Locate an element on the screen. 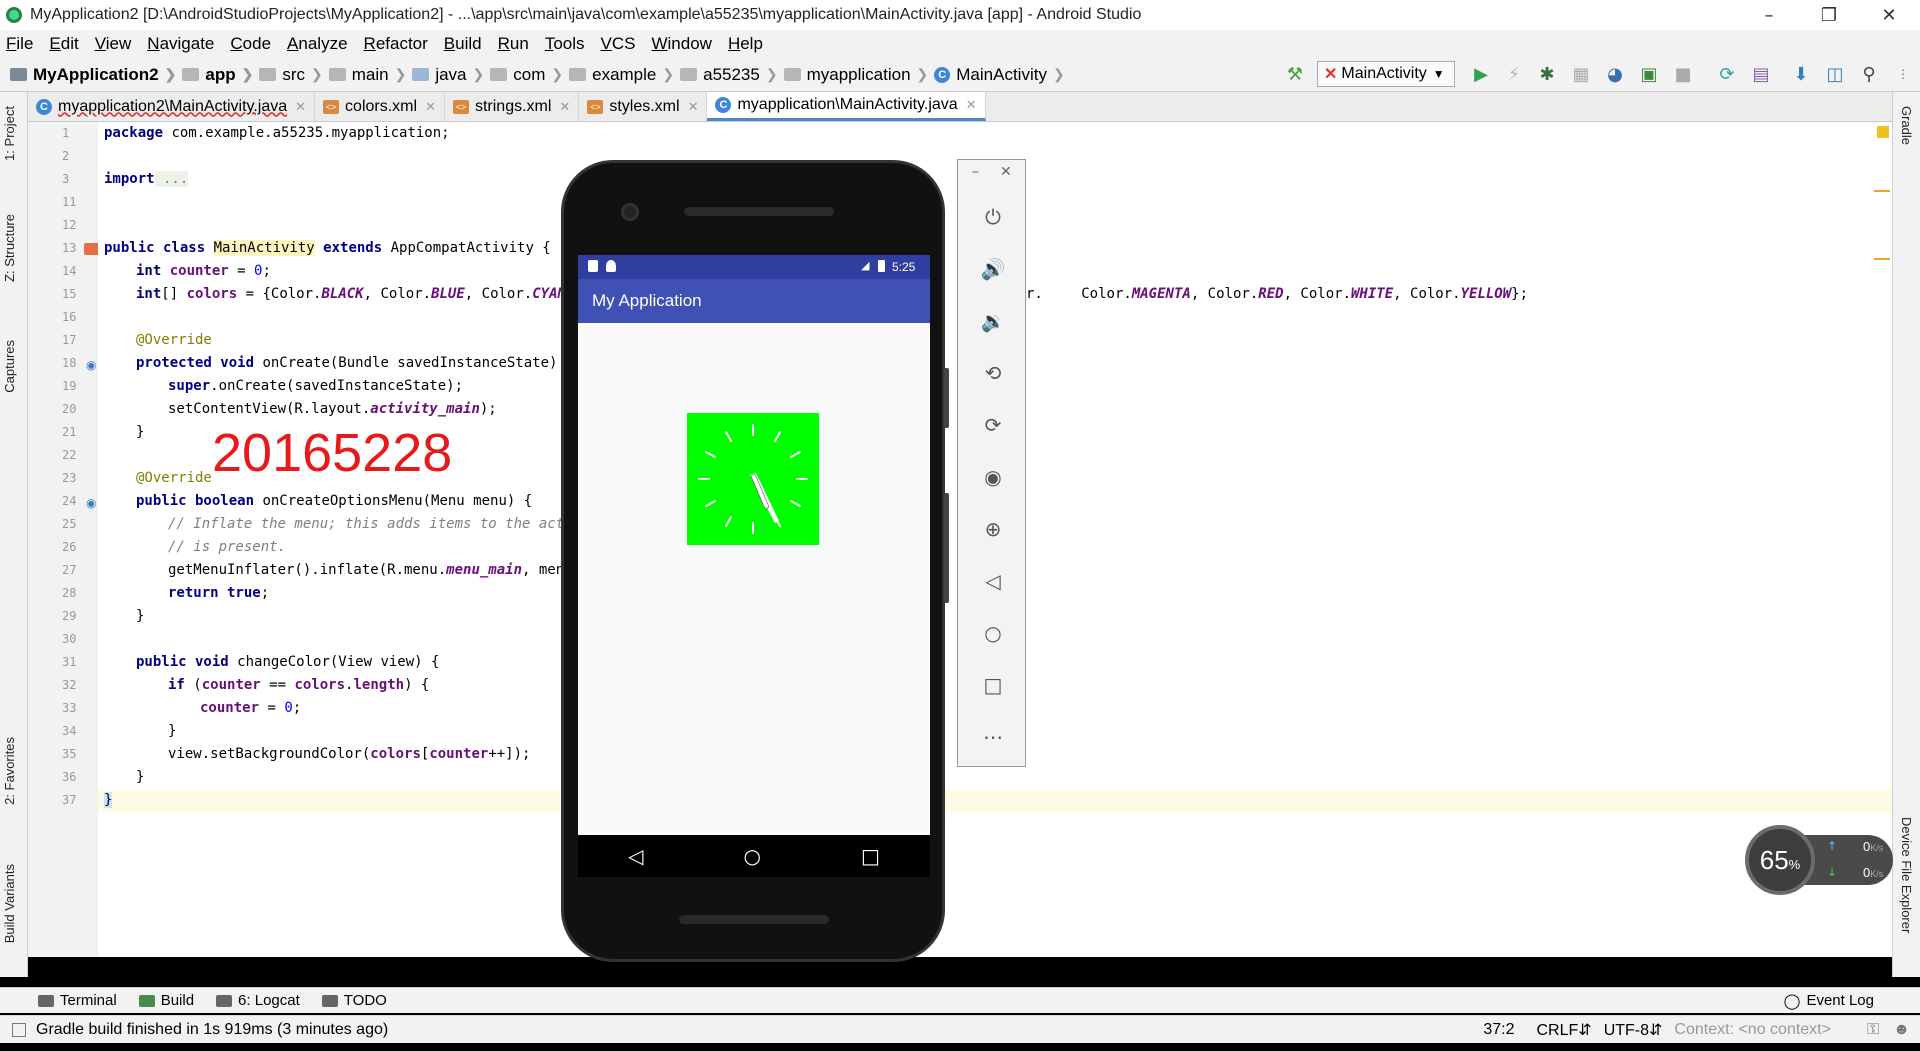 Image resolution: width=1920 pixels, height=1051 pixels. tab-colors-xml: <> colors.xml ✕ is located at coordinates (380, 106).